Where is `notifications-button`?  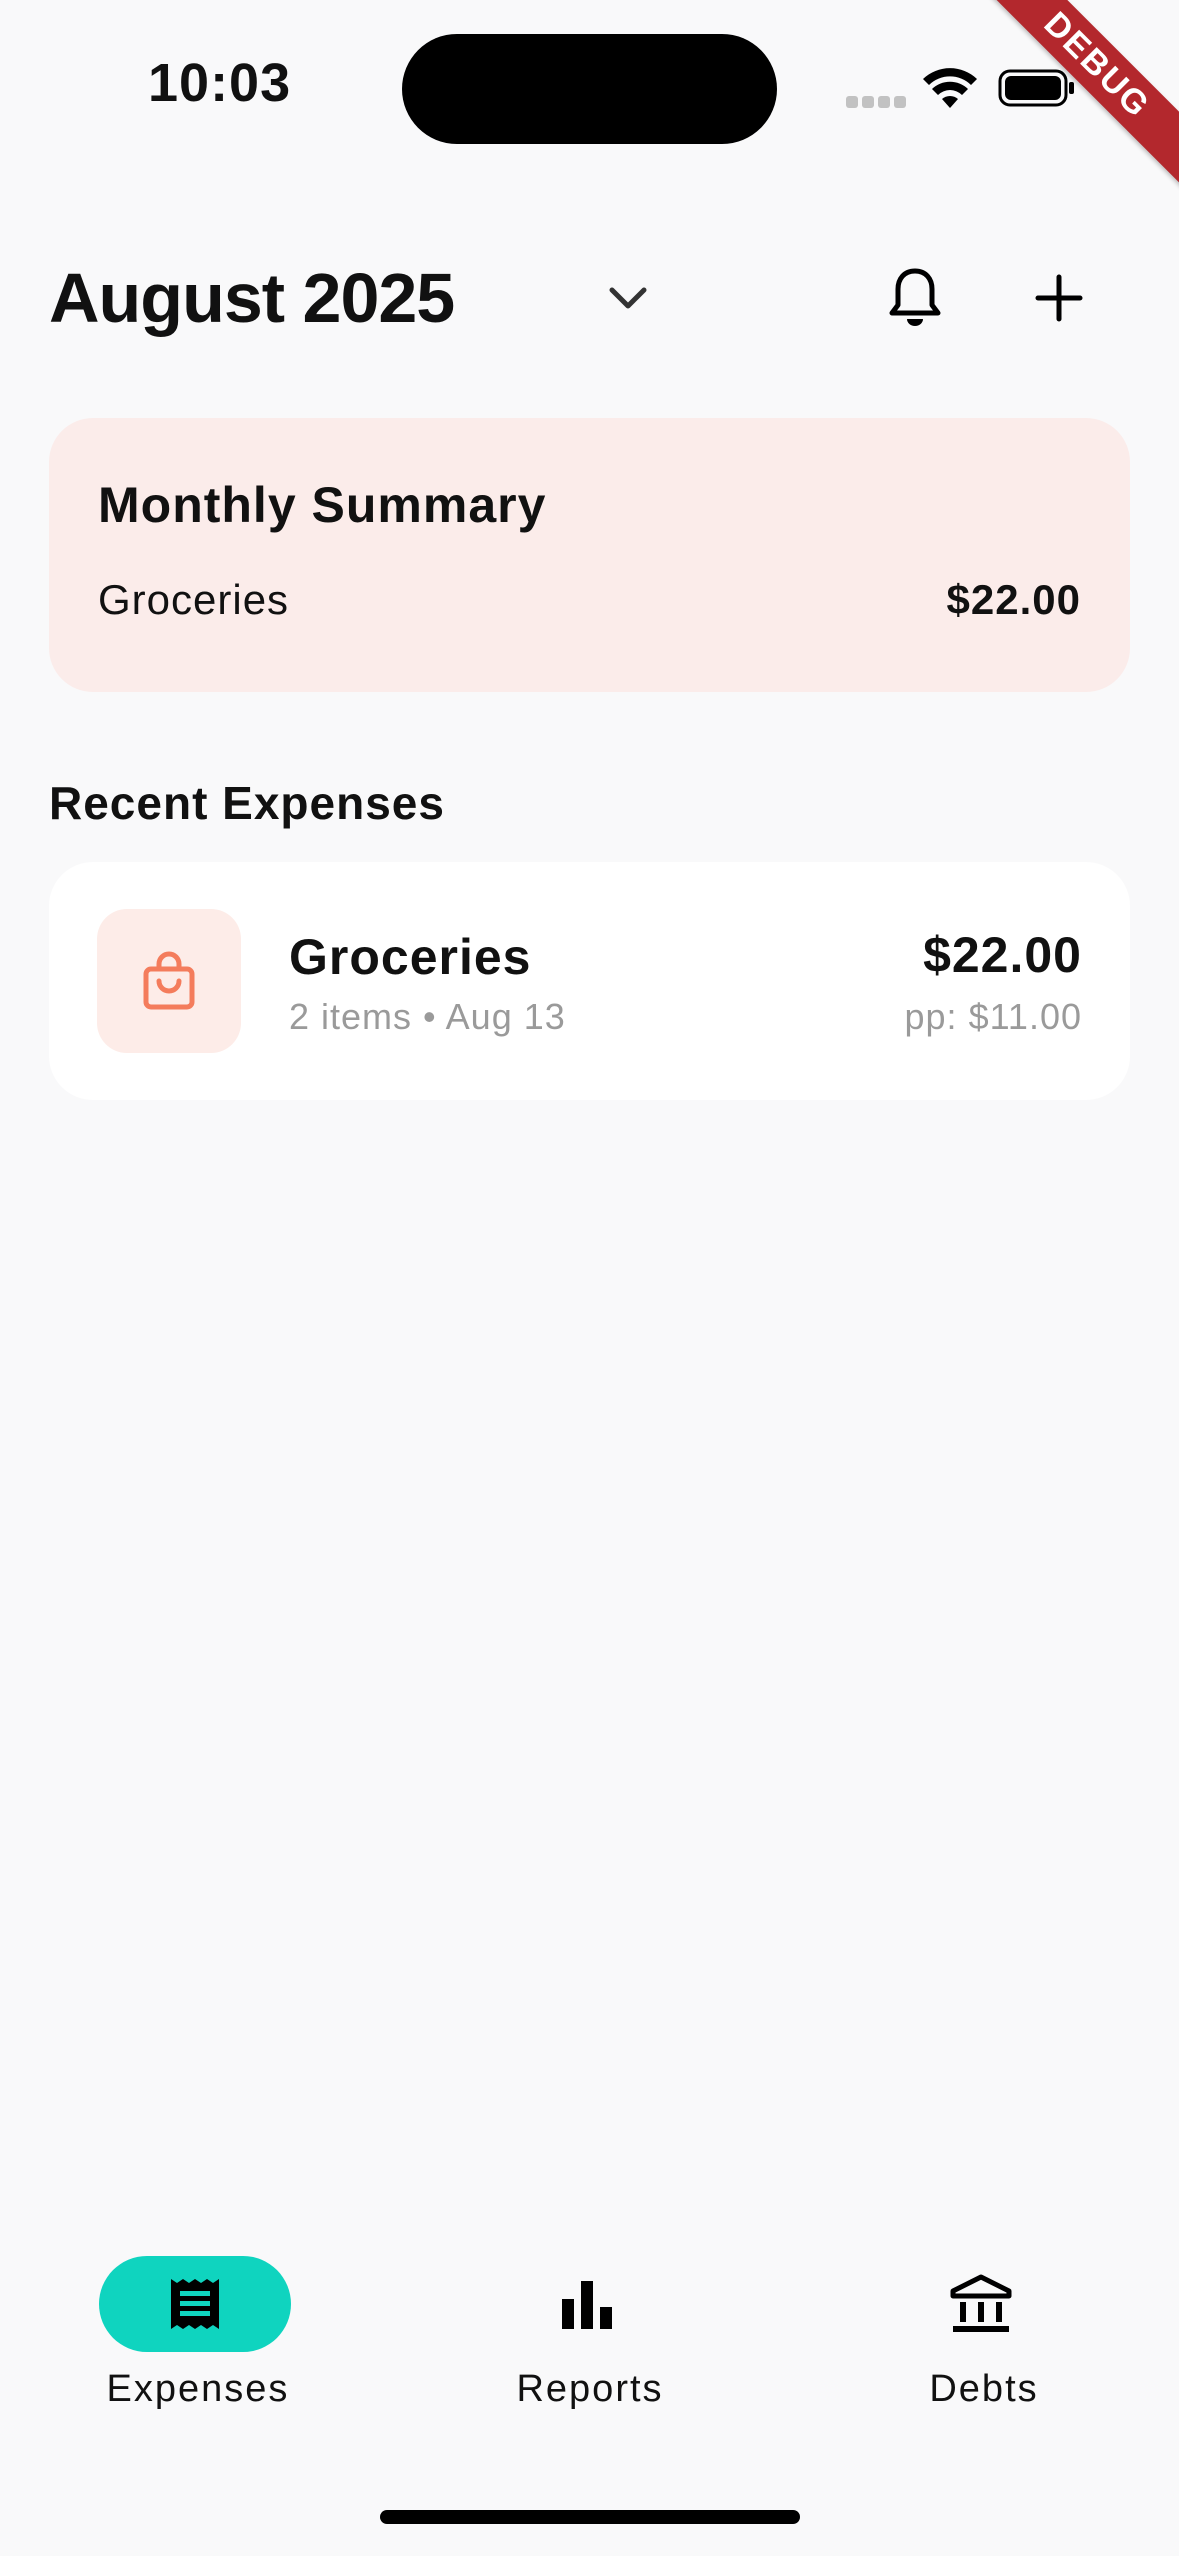
notifications-button is located at coordinates (915, 298).